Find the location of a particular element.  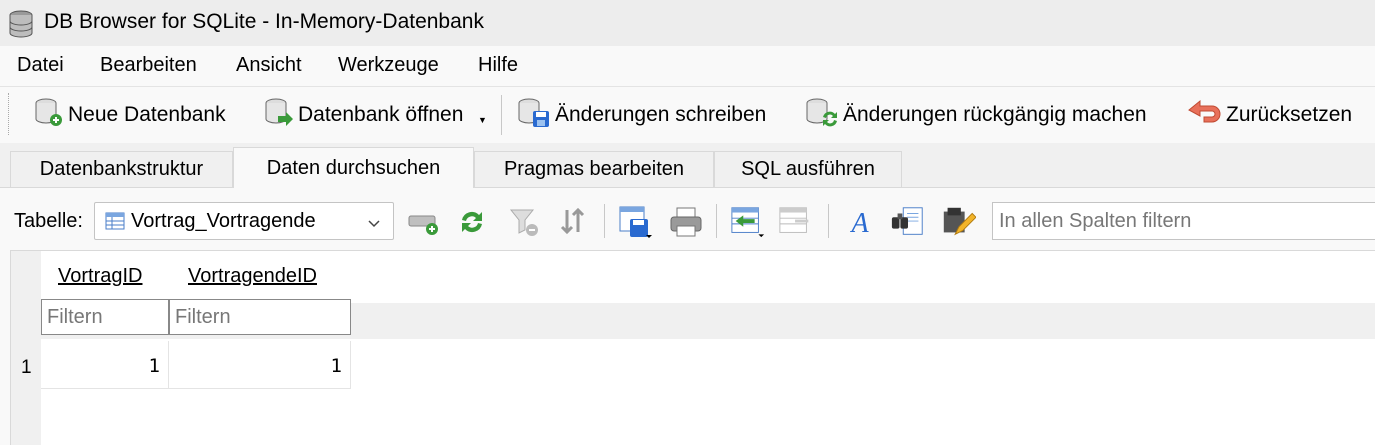

write-changes-button: Änderungen schreiben is located at coordinates (640, 115).